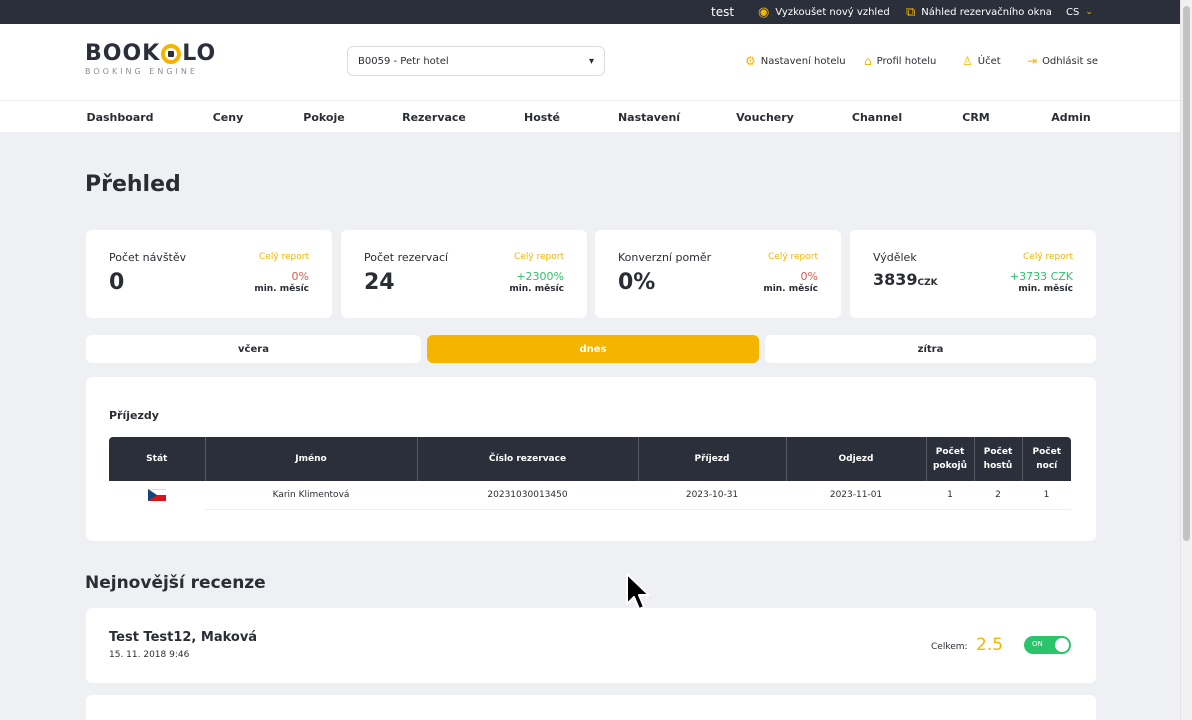 This screenshot has width=1192, height=720. I want to click on col-rooms: Počet pokojů, so click(950, 459).